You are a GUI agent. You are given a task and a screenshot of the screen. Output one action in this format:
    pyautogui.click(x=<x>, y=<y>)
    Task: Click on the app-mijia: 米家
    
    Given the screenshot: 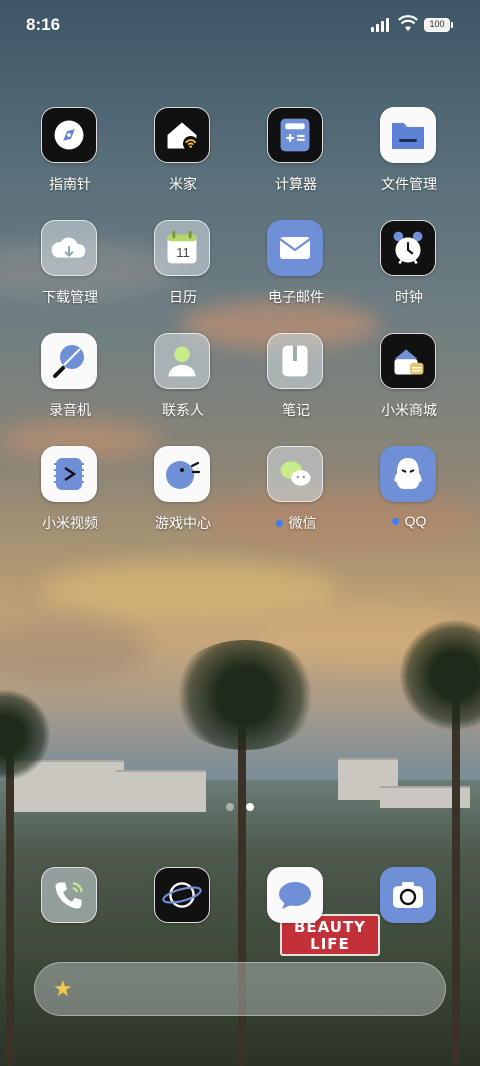 What is the action you would take?
    pyautogui.click(x=183, y=157)
    